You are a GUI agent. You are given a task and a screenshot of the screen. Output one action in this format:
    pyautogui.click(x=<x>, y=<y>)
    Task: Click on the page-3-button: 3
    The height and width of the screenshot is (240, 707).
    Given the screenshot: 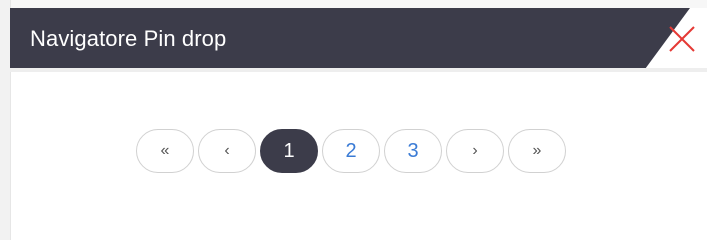 What is the action you would take?
    pyautogui.click(x=413, y=151)
    